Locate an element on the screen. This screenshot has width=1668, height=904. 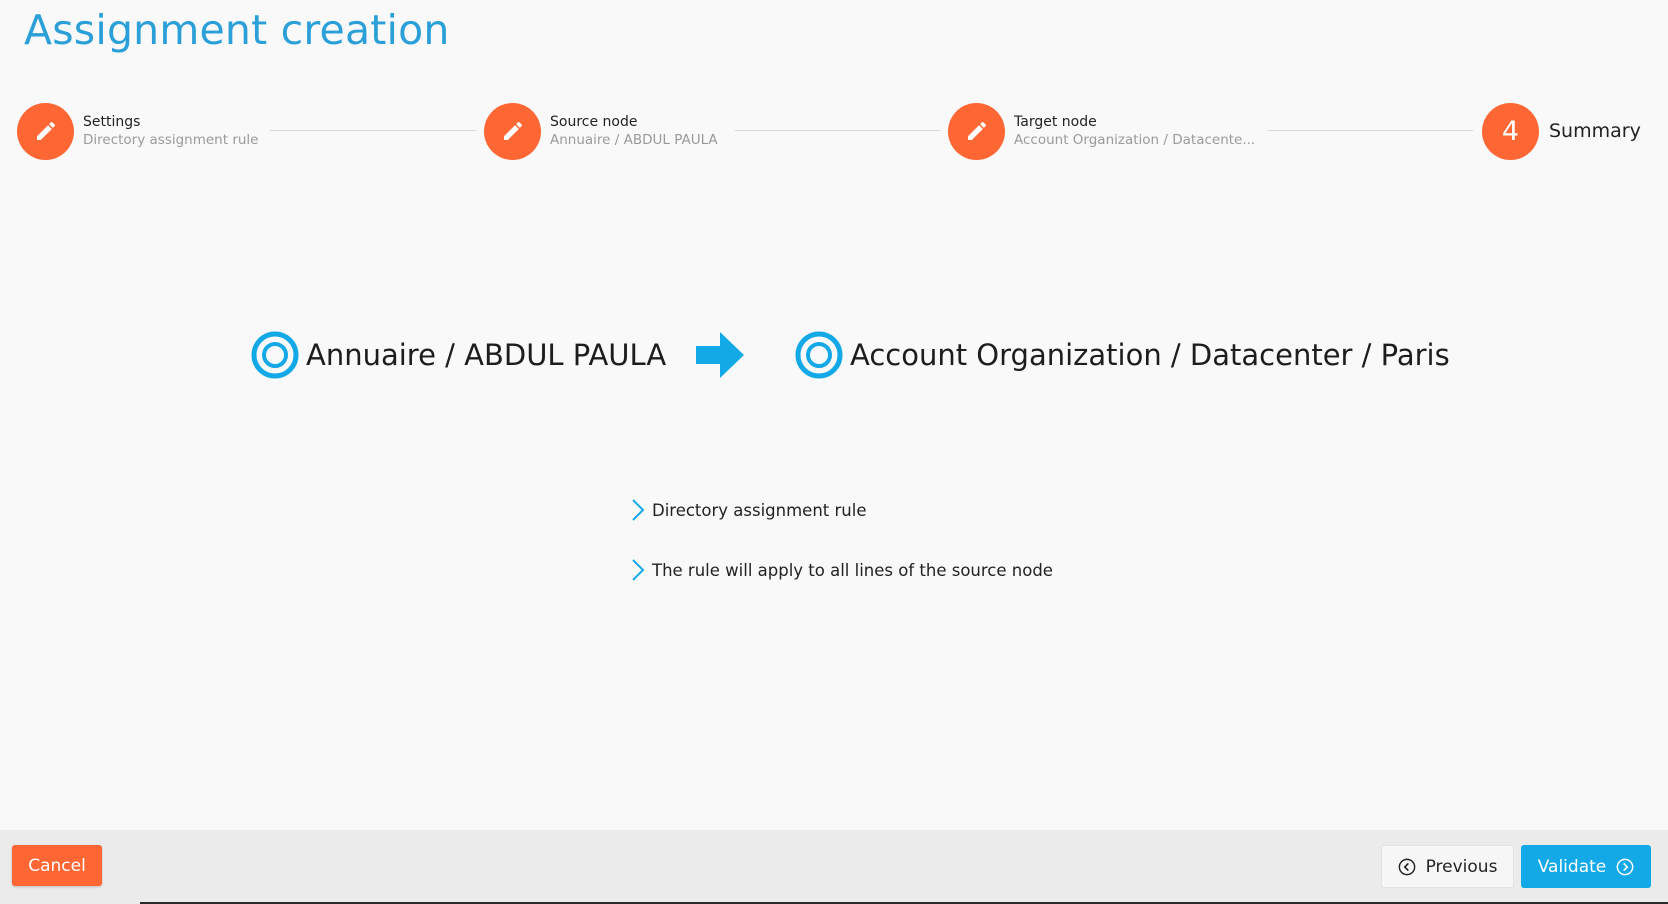
circle-chevron-right-icon is located at coordinates (1625, 866).